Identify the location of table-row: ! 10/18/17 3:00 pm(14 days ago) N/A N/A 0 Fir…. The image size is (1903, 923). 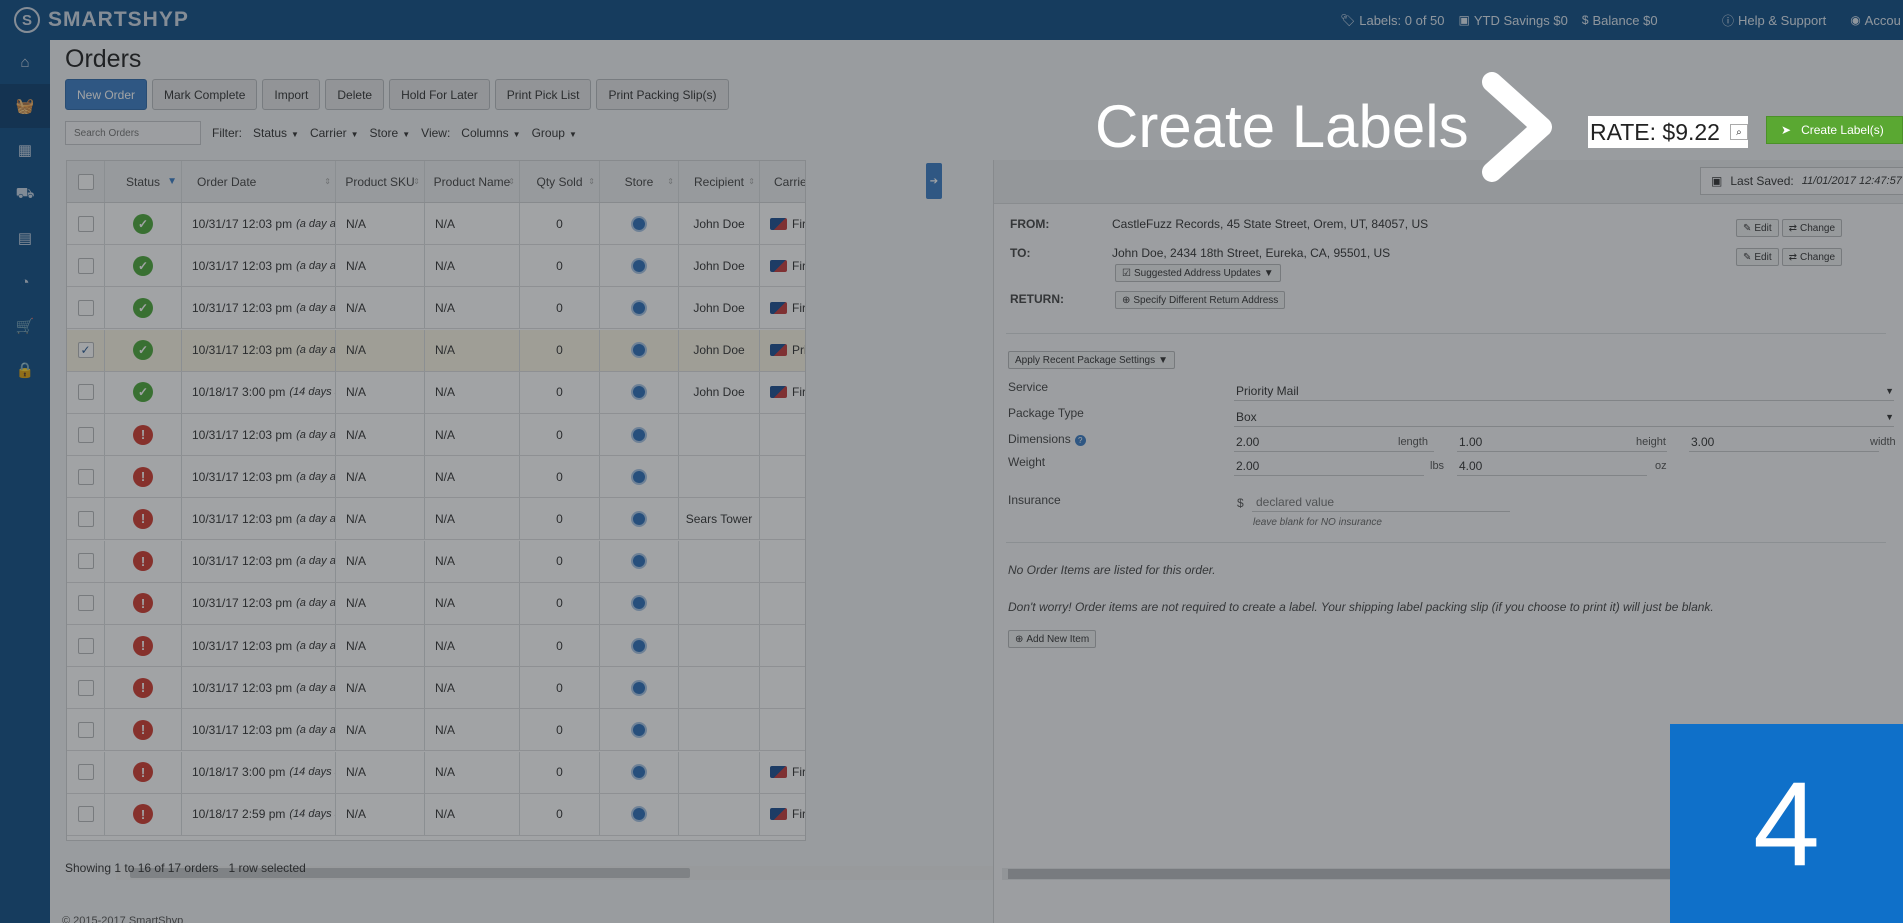
(436, 772).